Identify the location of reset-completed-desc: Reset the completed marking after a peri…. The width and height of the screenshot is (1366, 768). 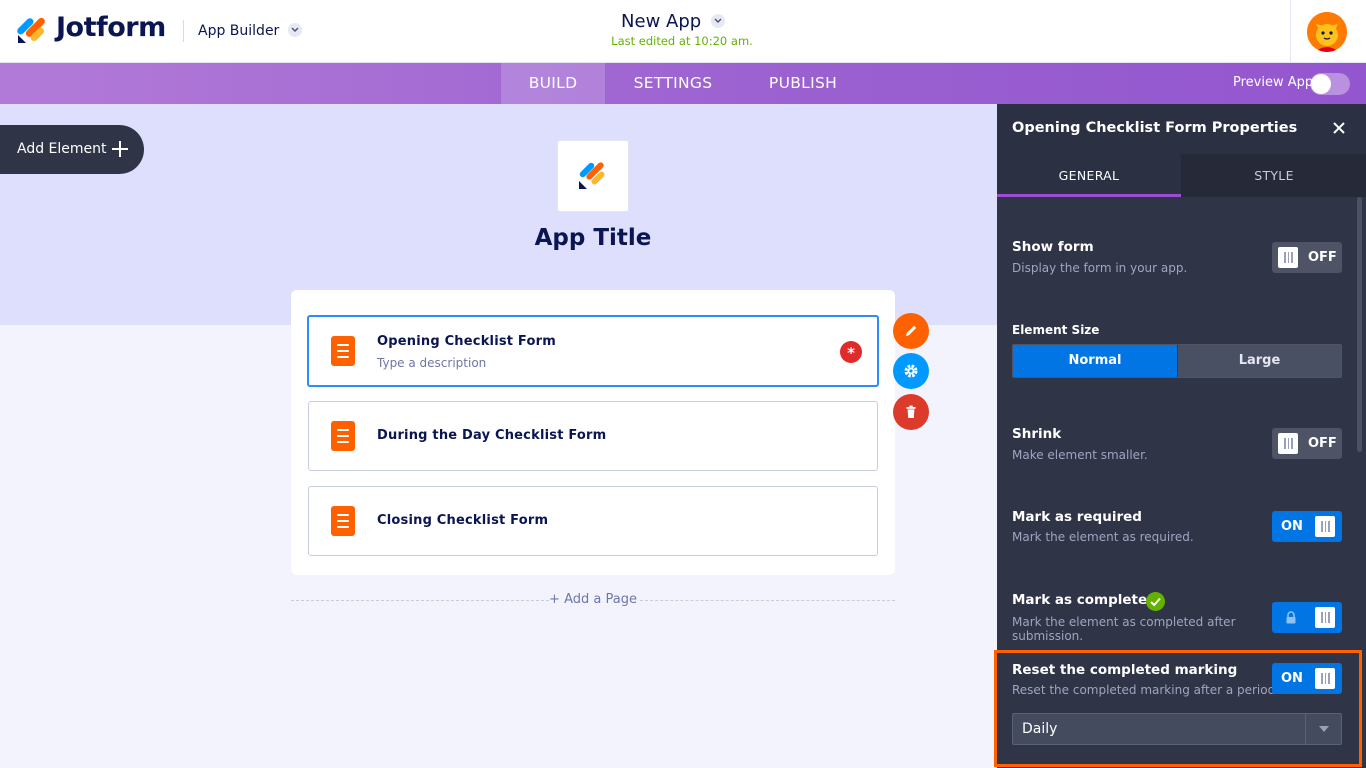
(1146, 690).